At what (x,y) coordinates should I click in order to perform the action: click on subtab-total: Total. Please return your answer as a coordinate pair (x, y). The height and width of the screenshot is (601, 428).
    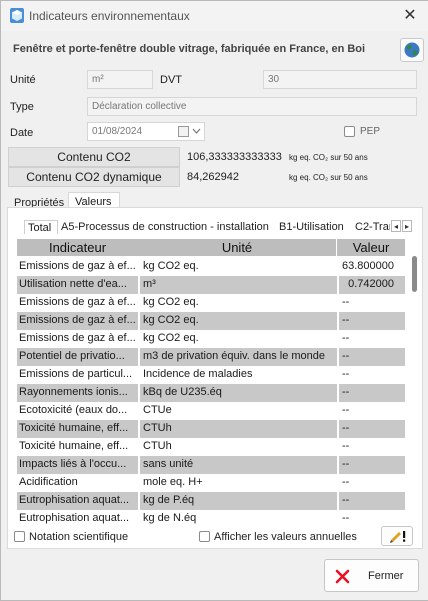
    Looking at the image, I should click on (41, 227).